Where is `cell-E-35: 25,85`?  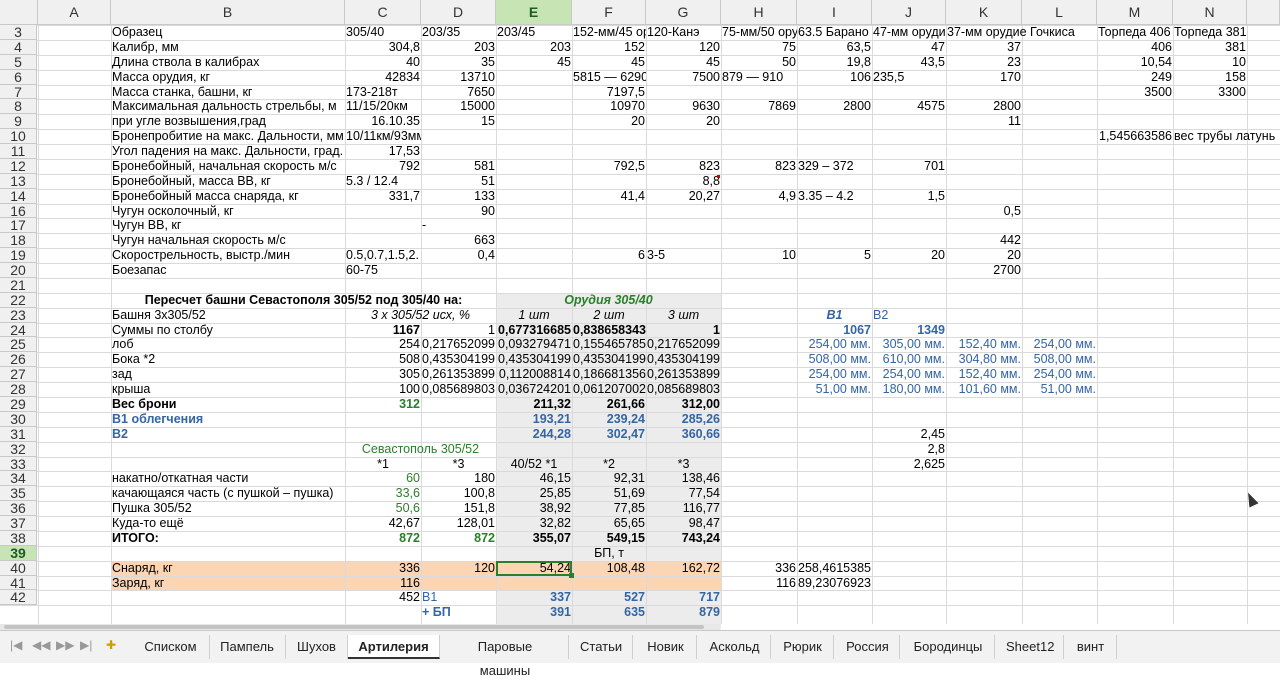 cell-E-35: 25,85 is located at coordinates (534, 493).